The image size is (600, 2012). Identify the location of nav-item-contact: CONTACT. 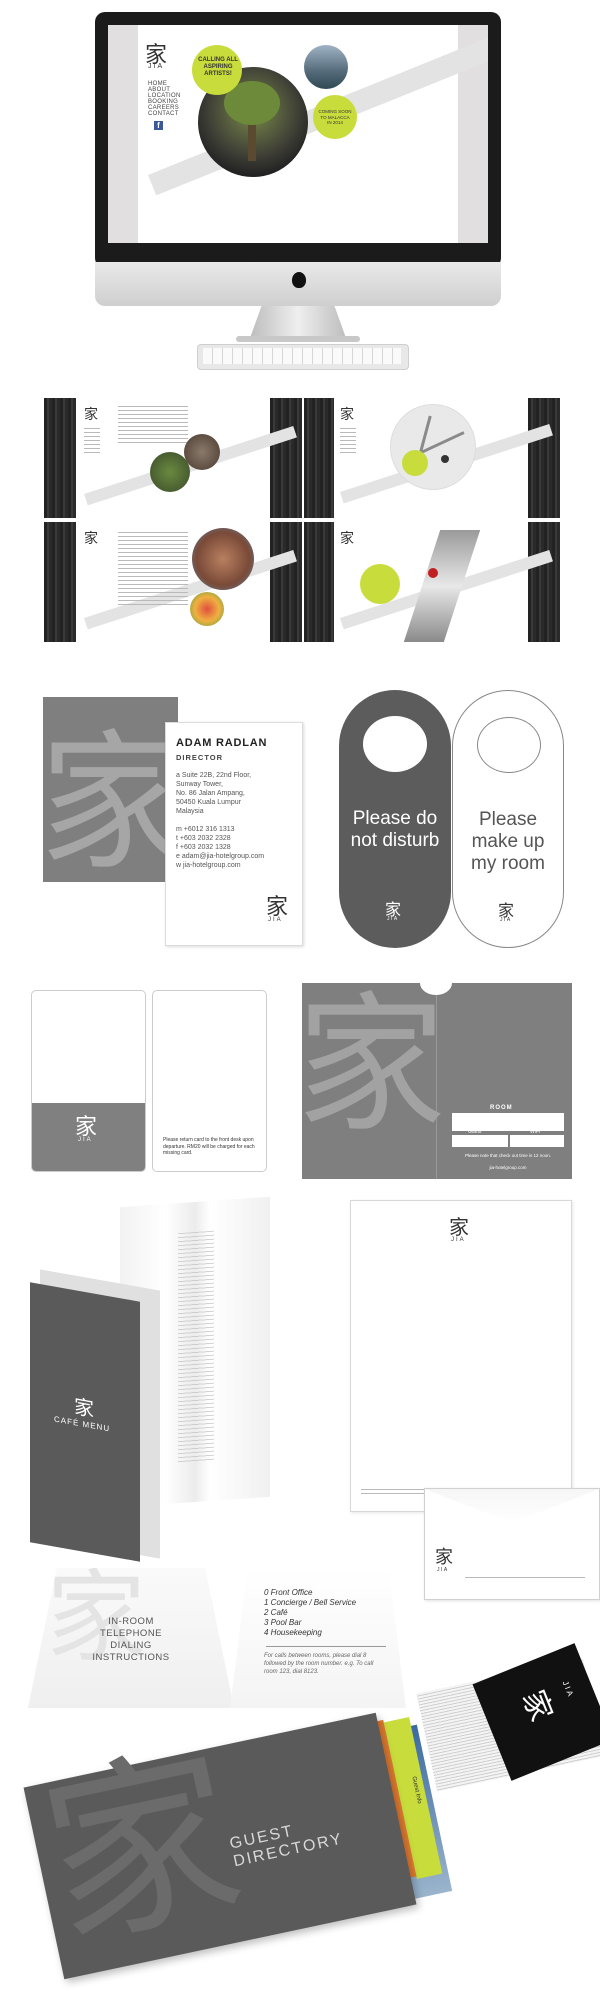
(164, 114).